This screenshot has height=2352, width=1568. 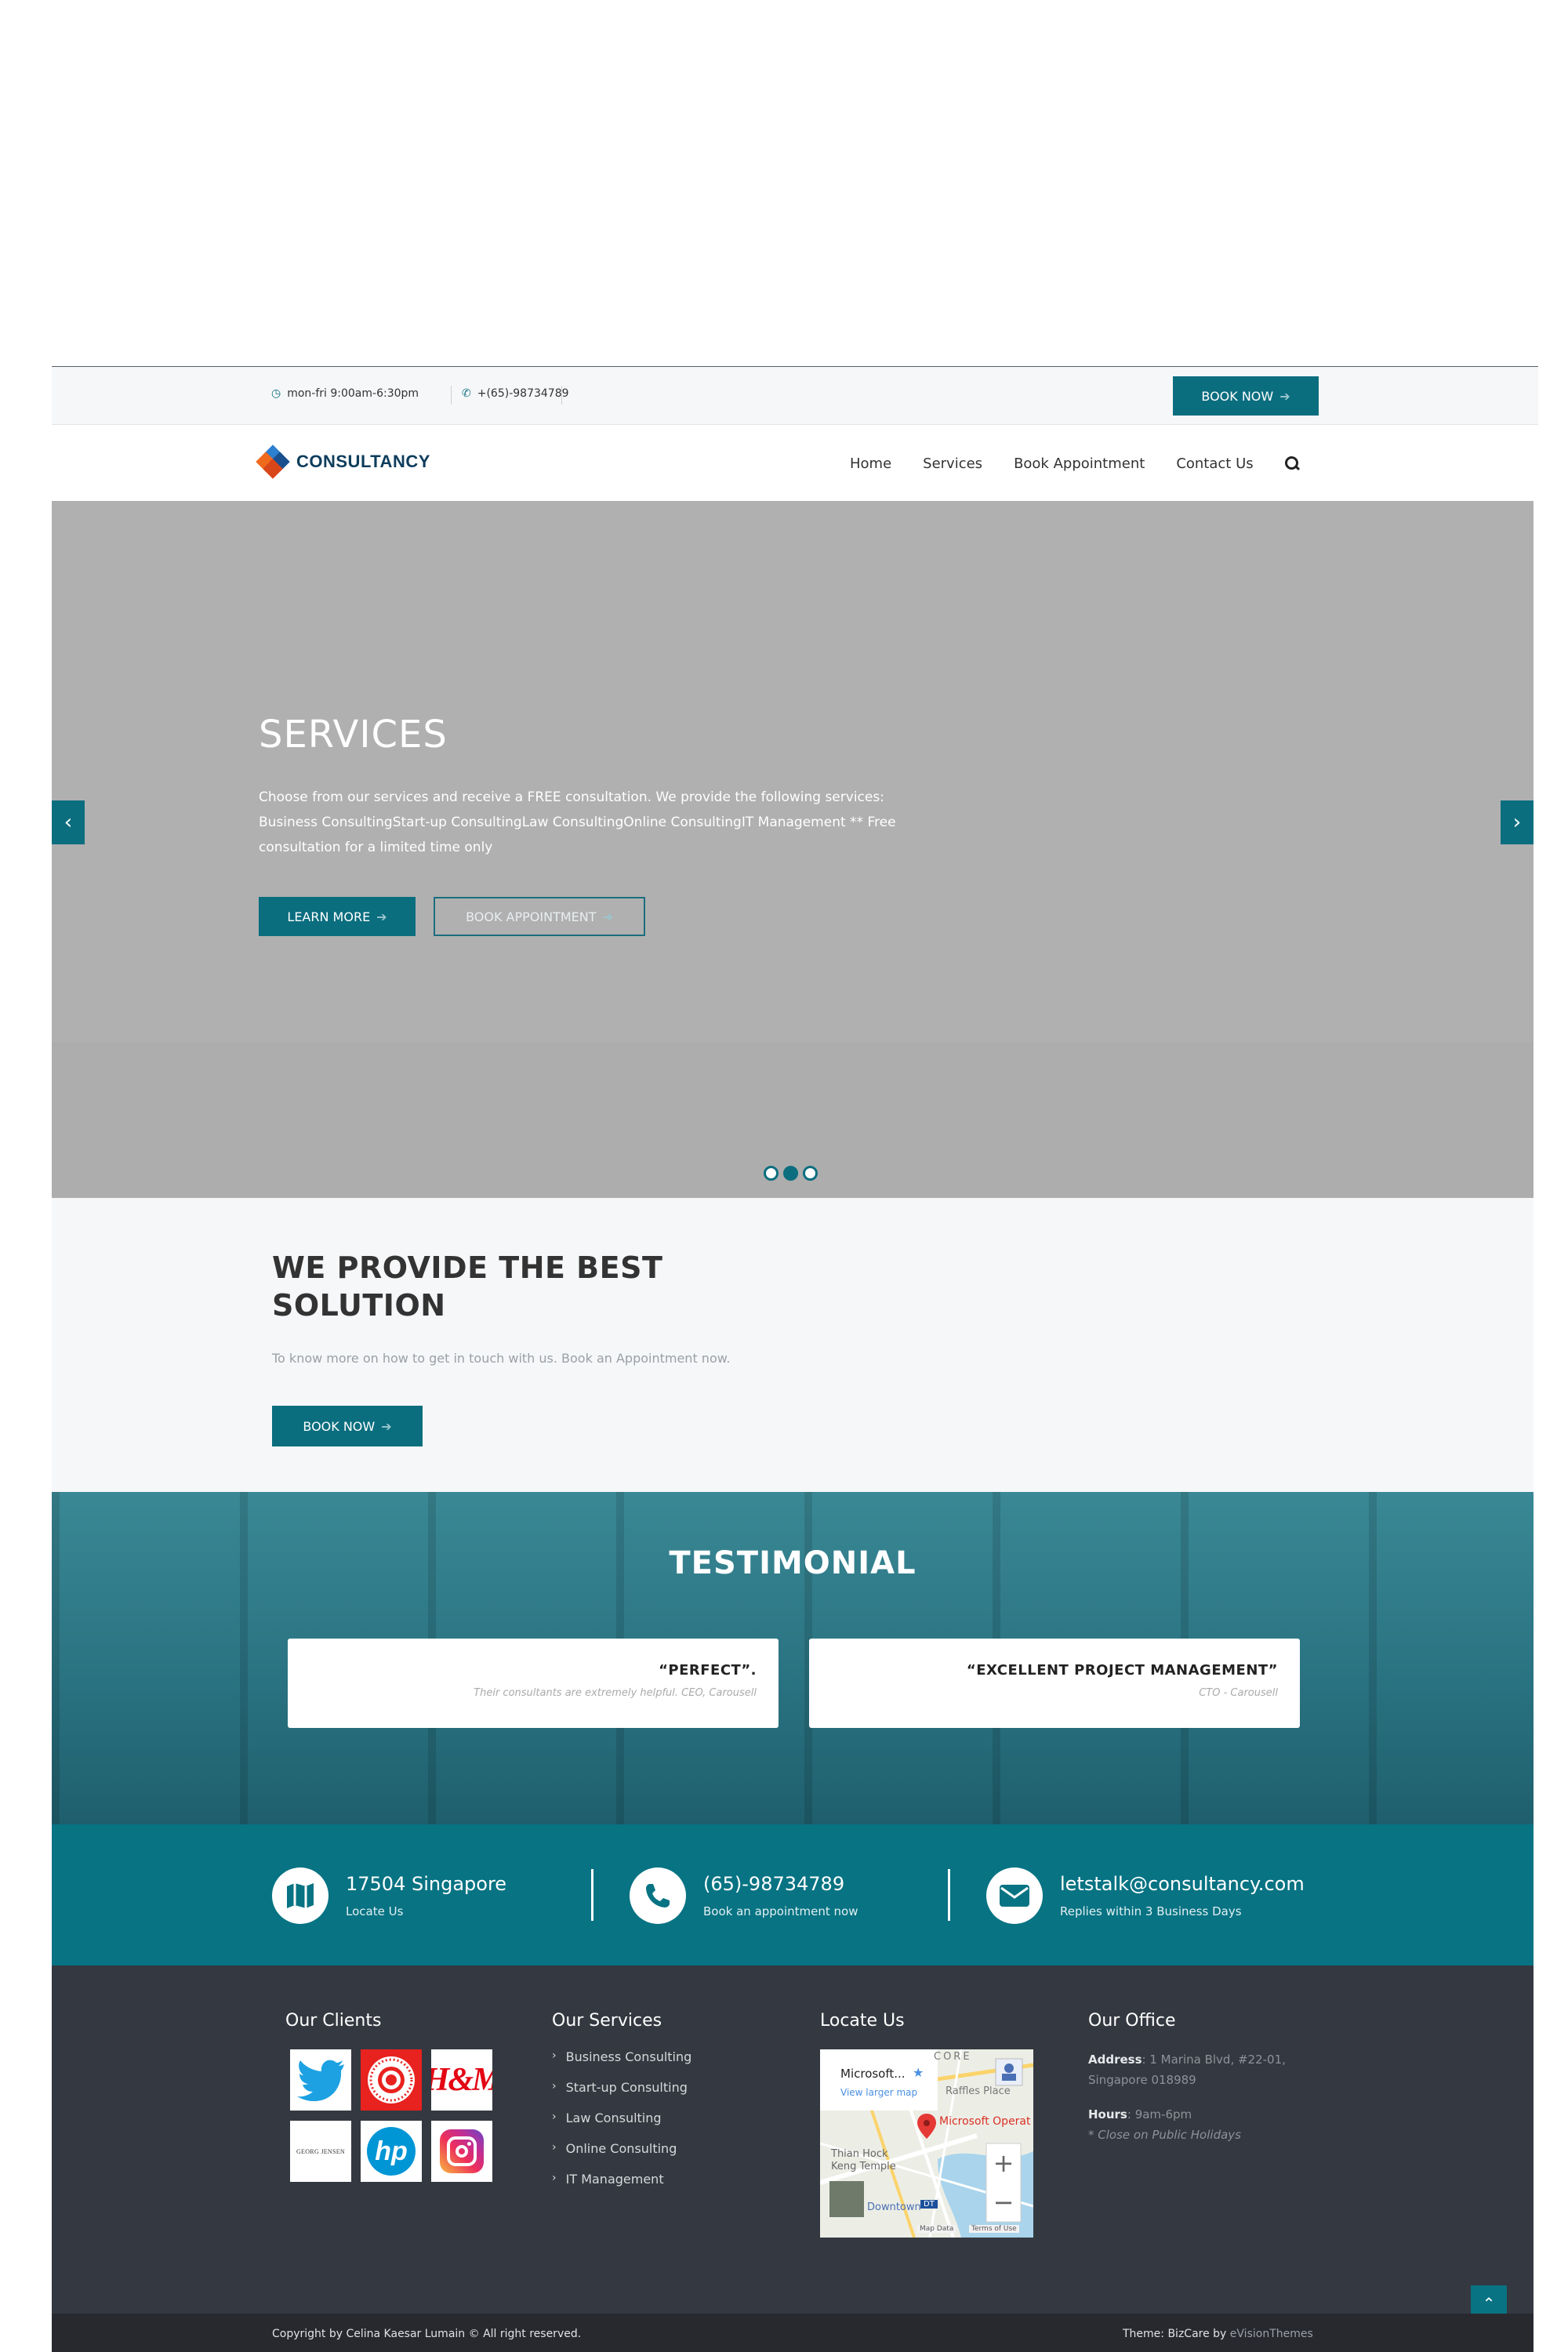 I want to click on office-note: * Close on Public Holidays, so click(x=1164, y=2135).